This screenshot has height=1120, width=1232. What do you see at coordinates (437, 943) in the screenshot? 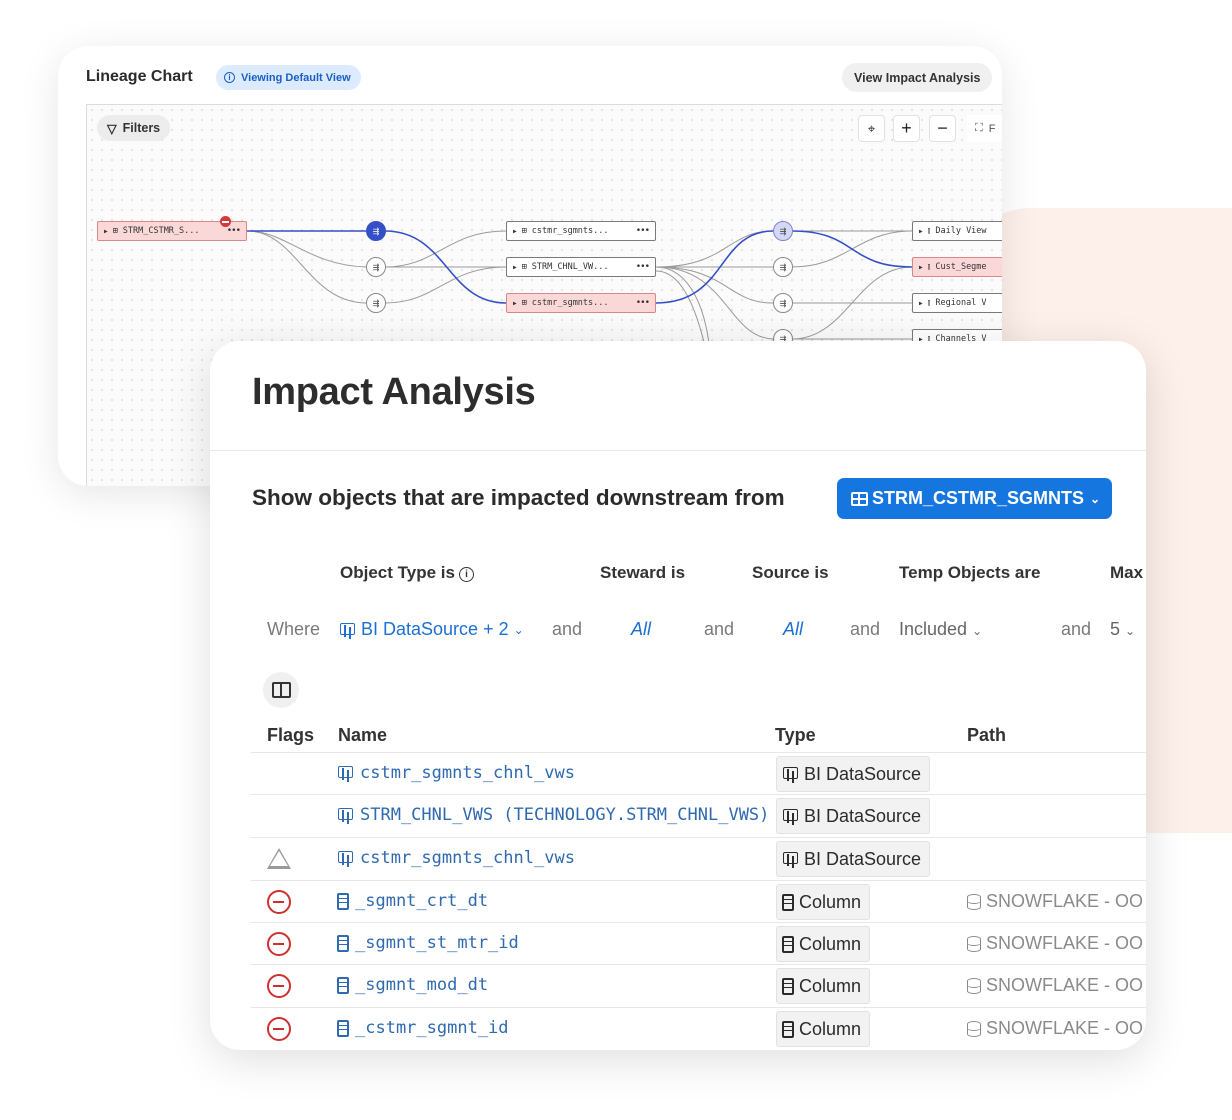
I see `object-name: _sgmnt_st_mtr_id` at bounding box center [437, 943].